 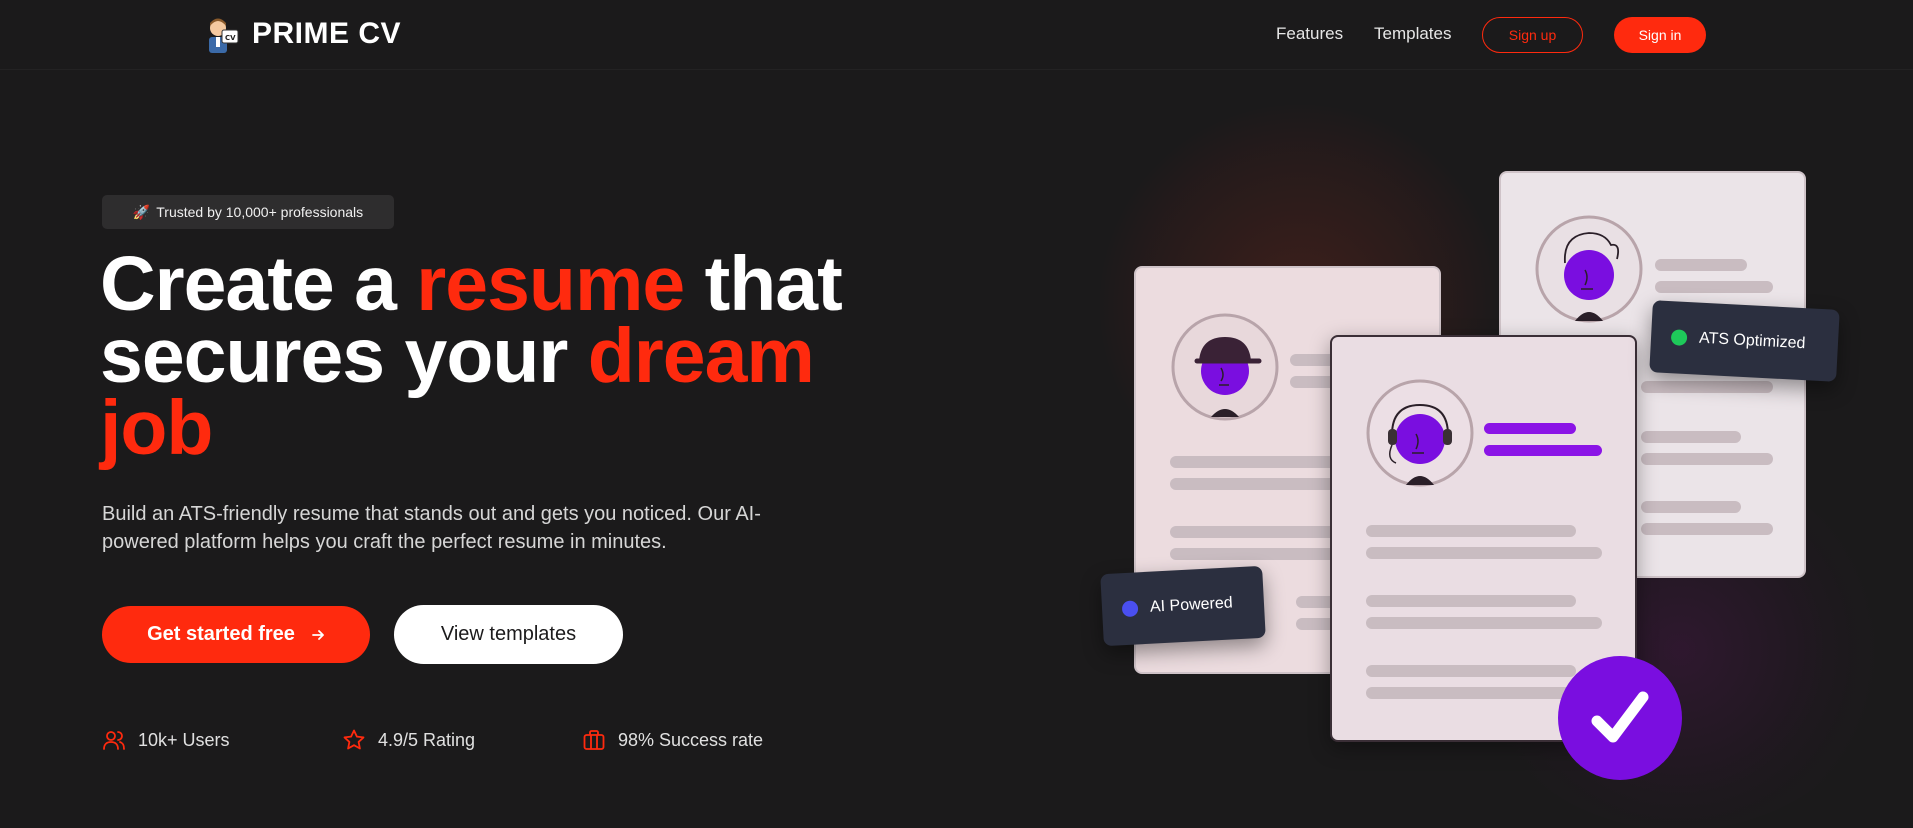 I want to click on rocket-icon: 🚀, so click(x=141, y=211).